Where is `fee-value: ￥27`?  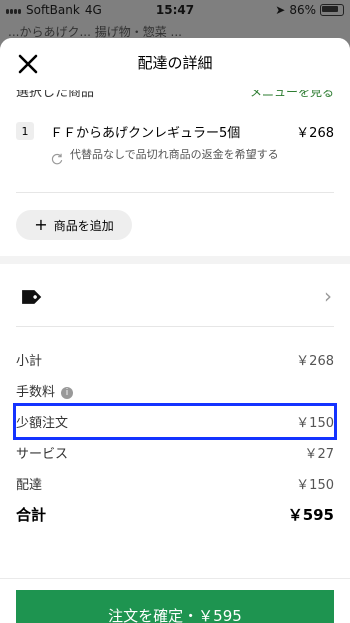 fee-value: ￥27 is located at coordinates (319, 454).